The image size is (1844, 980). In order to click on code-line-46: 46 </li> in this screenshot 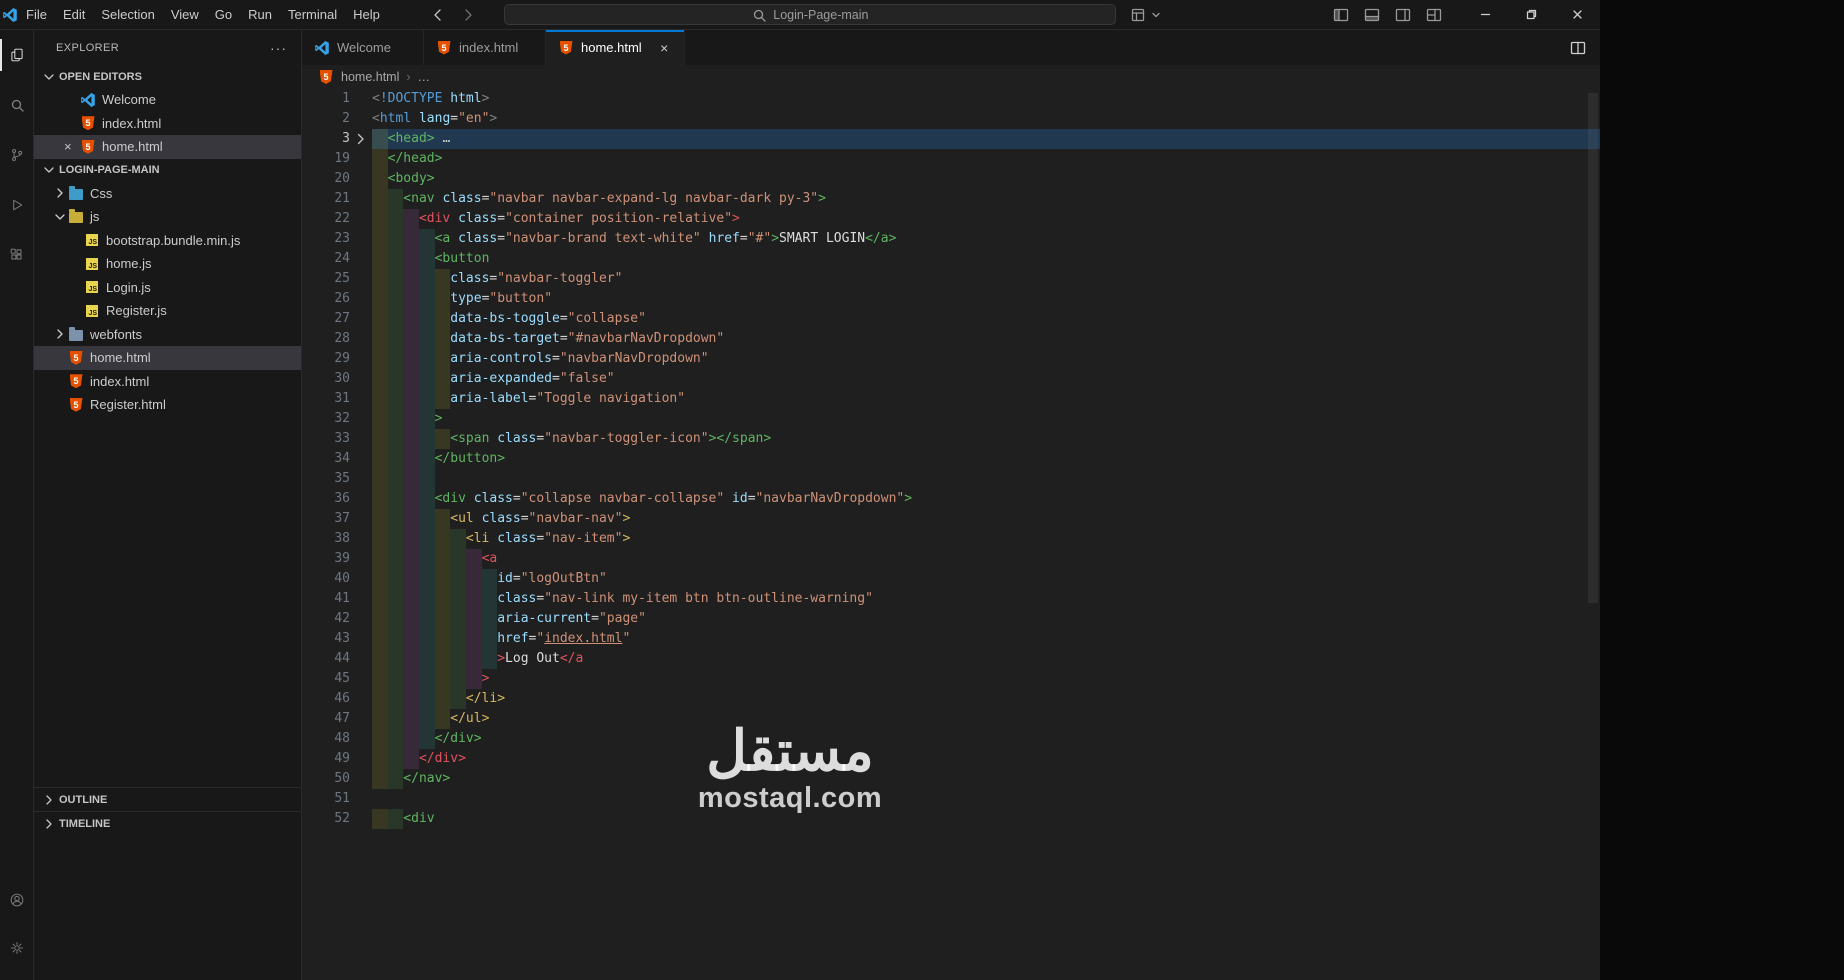, I will do `click(951, 699)`.